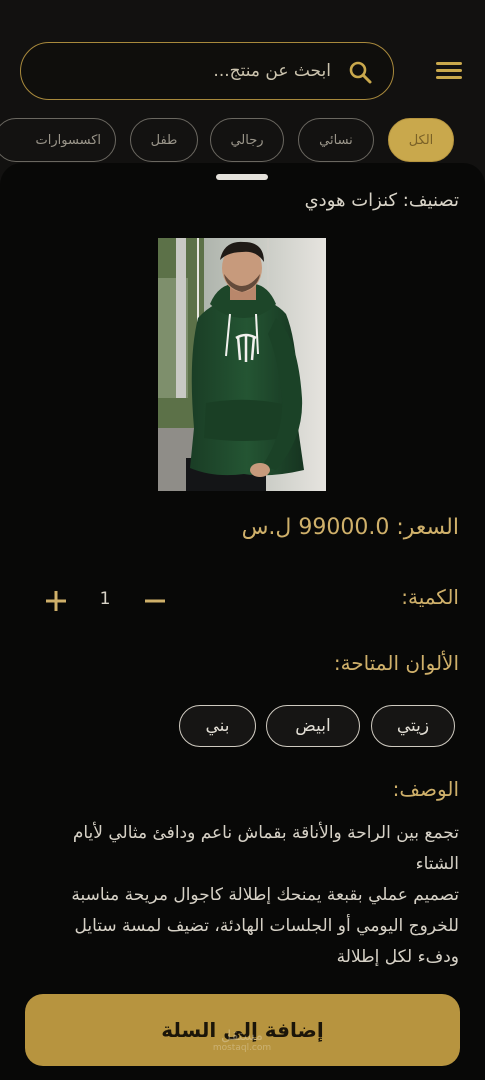 This screenshot has width=485, height=1080. Describe the element at coordinates (247, 140) in the screenshot. I see `filter-chip-men: رجالي` at that location.